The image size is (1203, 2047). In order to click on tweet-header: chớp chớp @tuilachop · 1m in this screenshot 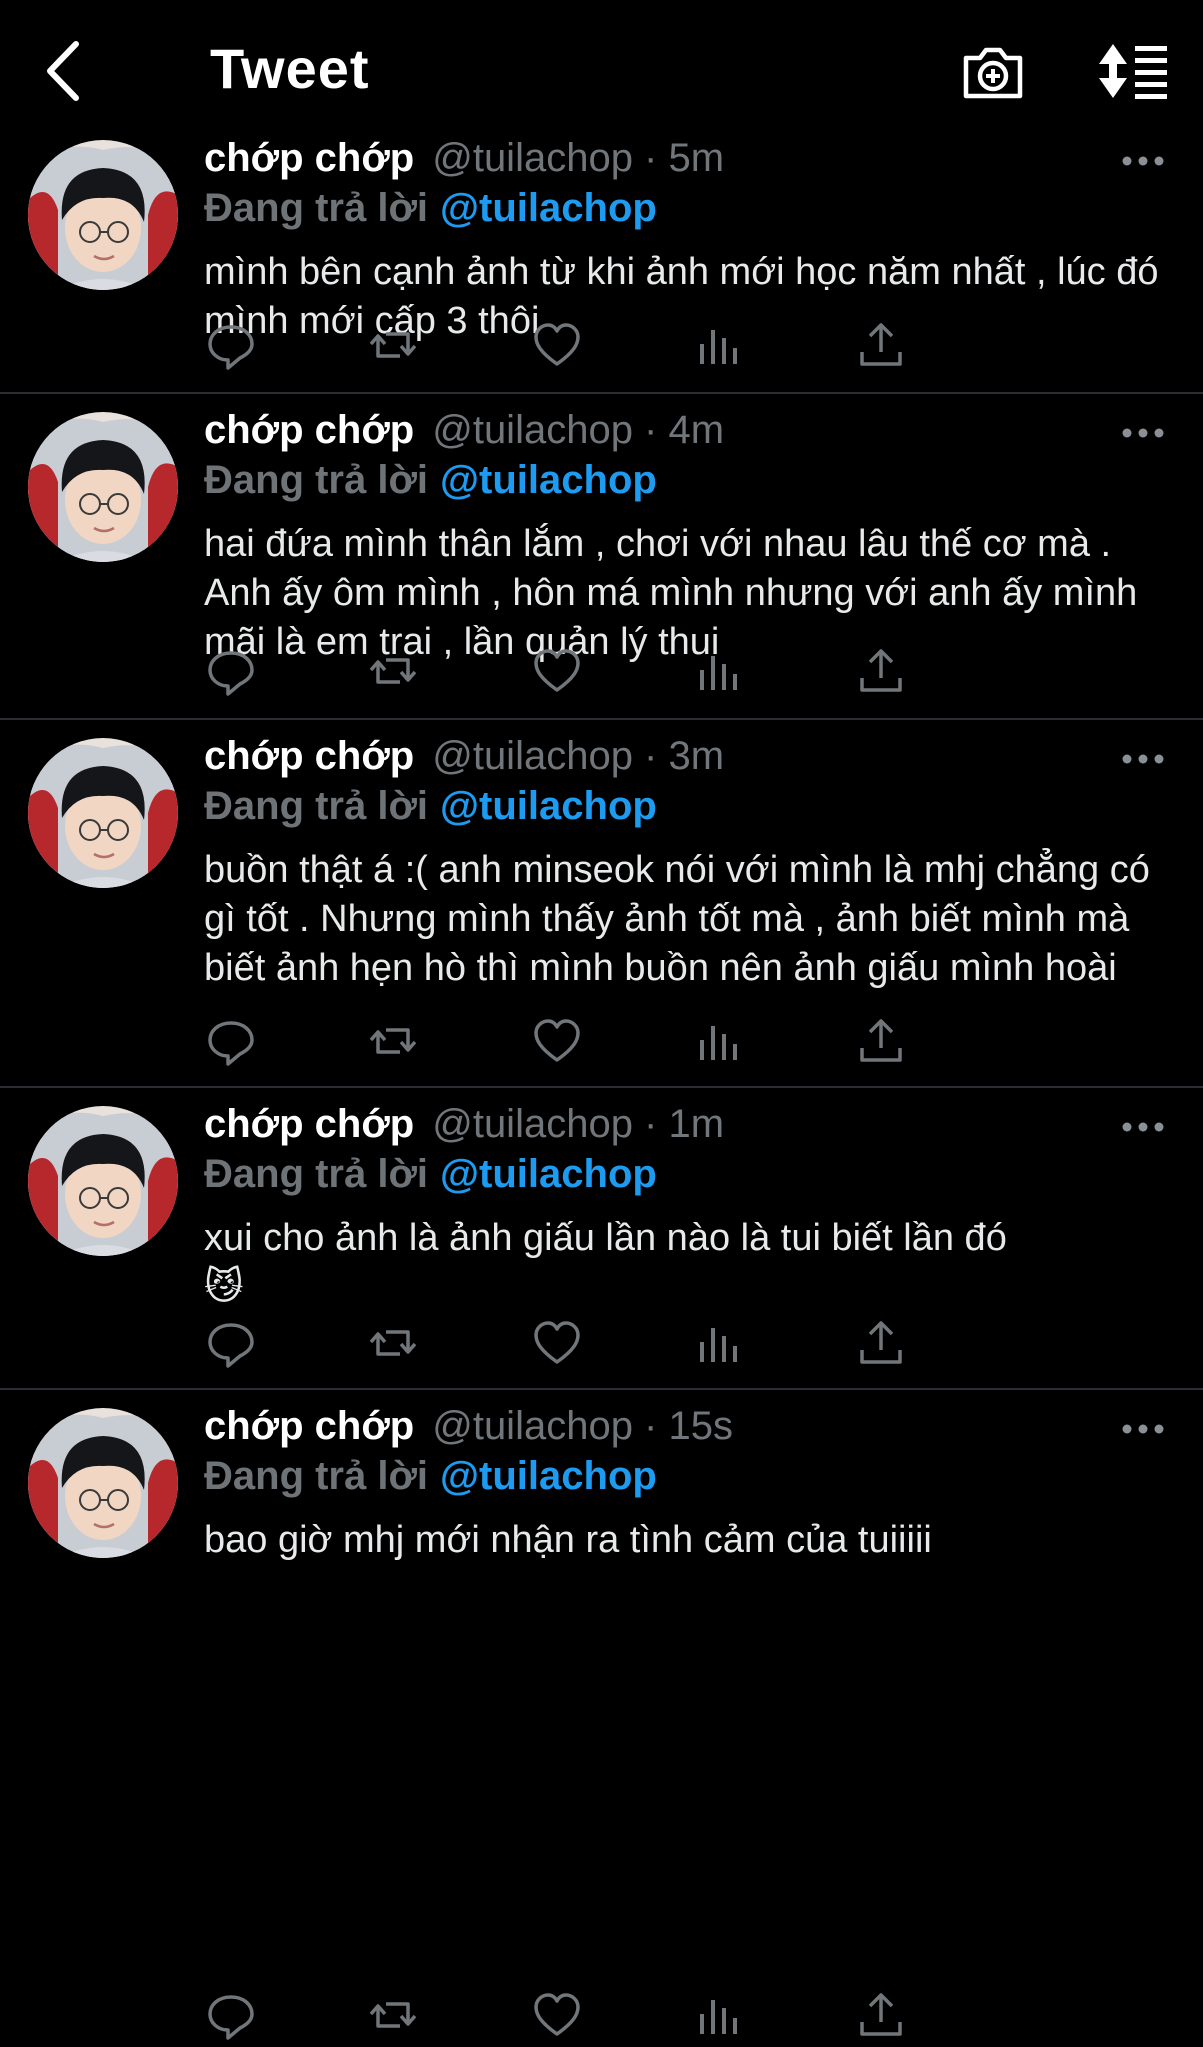, I will do `click(464, 1124)`.